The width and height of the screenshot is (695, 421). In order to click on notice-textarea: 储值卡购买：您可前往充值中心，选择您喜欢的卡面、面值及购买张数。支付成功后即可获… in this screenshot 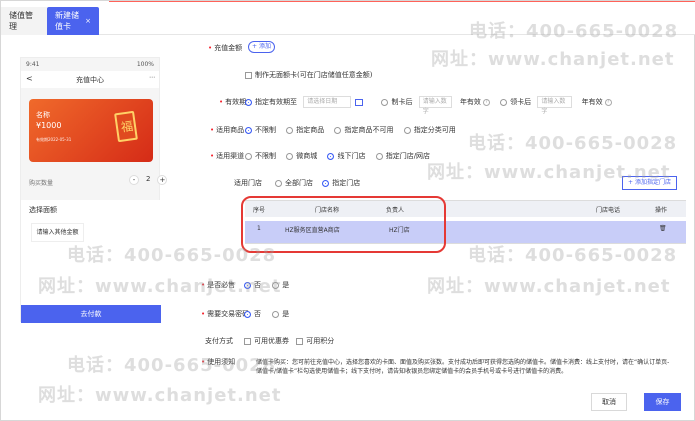, I will do `click(465, 375)`.